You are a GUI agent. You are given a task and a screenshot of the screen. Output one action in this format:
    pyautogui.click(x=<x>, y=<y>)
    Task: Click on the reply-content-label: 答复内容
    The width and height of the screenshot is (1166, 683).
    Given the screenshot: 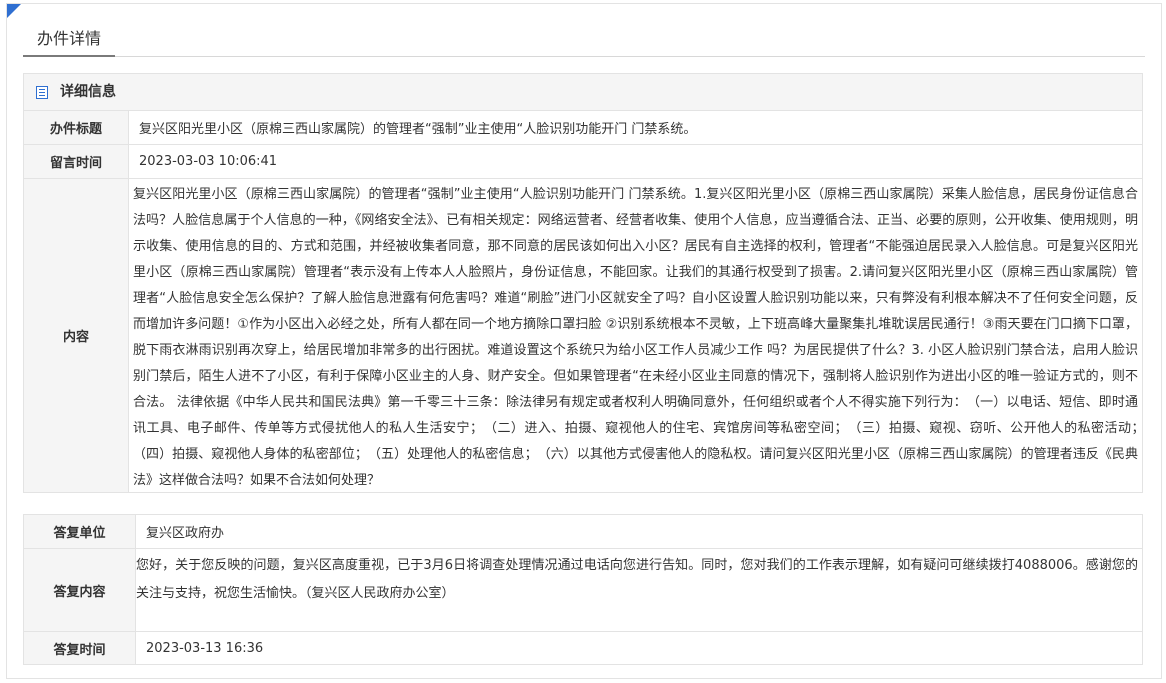 What is the action you would take?
    pyautogui.click(x=80, y=590)
    